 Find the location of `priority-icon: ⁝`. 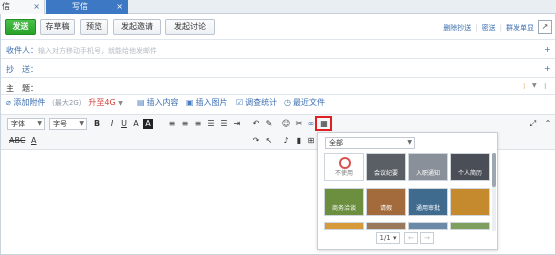

priority-icon: ⁝ is located at coordinates (524, 86).